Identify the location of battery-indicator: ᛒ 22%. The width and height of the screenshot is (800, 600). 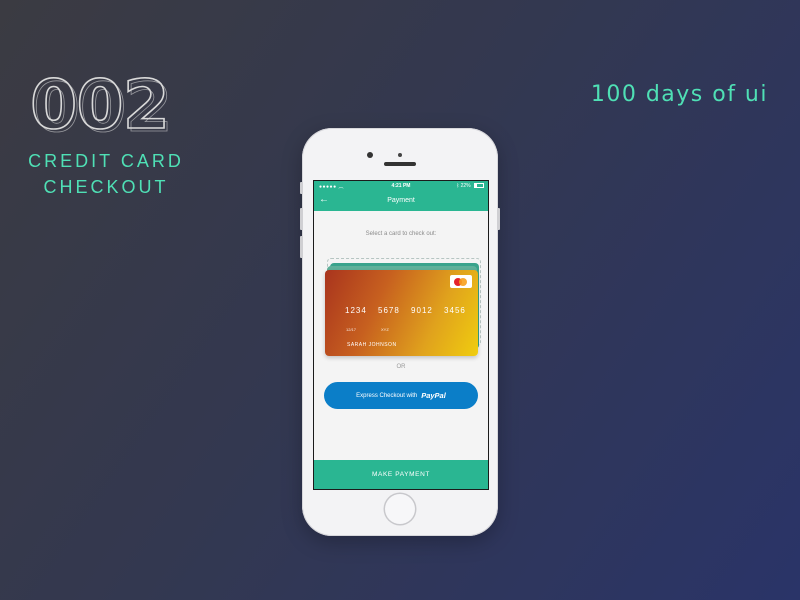
(470, 186).